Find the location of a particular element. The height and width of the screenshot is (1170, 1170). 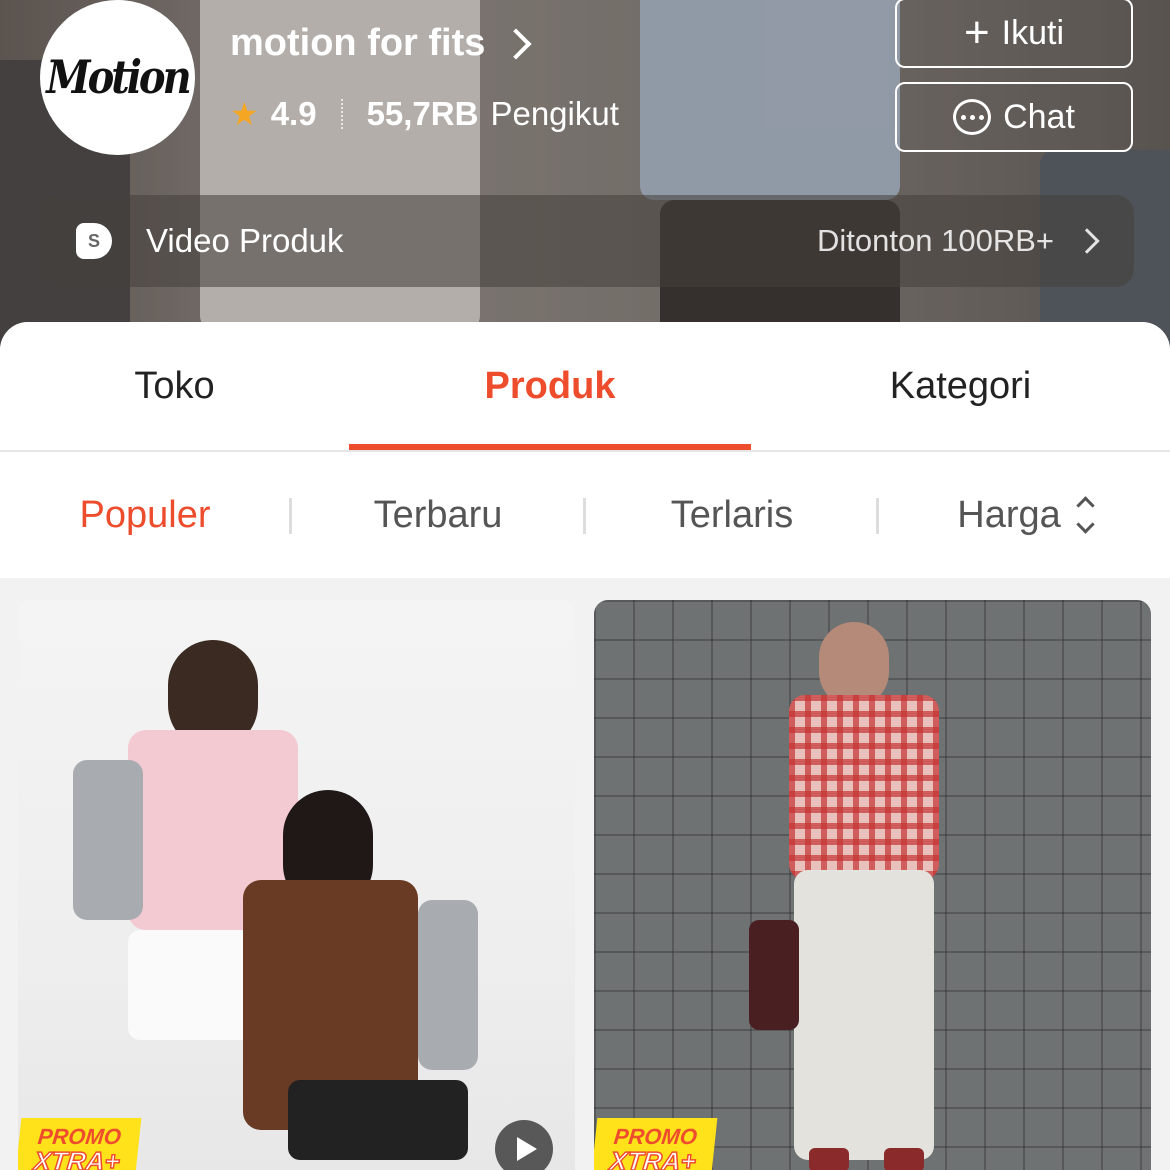

video-bar-label: Video Produk is located at coordinates (245, 240).